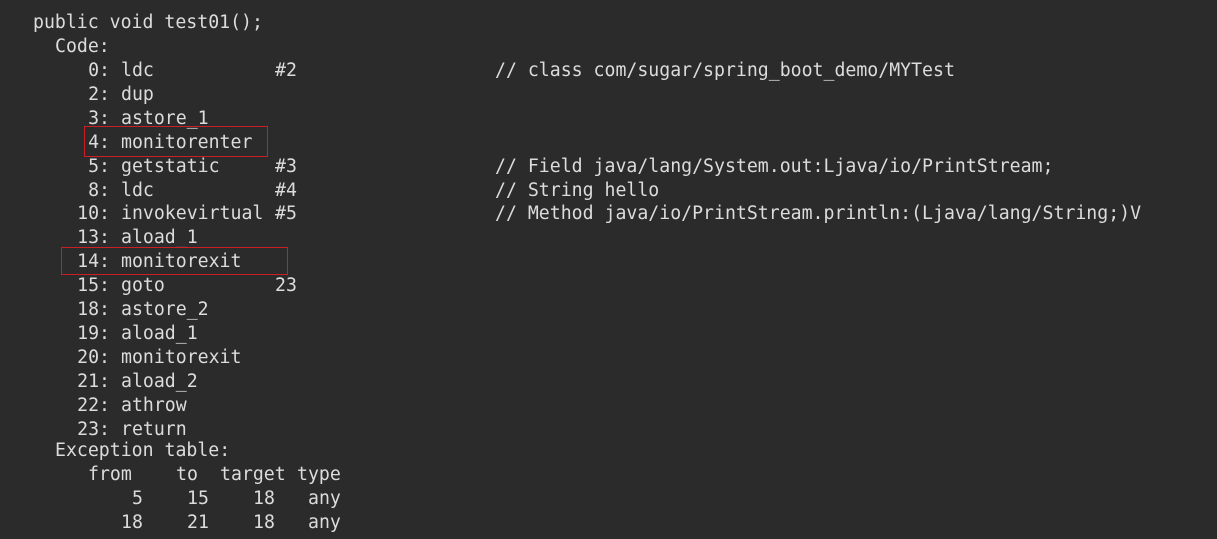 The width and height of the screenshot is (1217, 539). I want to click on exception-header-to: to, so click(187, 474).